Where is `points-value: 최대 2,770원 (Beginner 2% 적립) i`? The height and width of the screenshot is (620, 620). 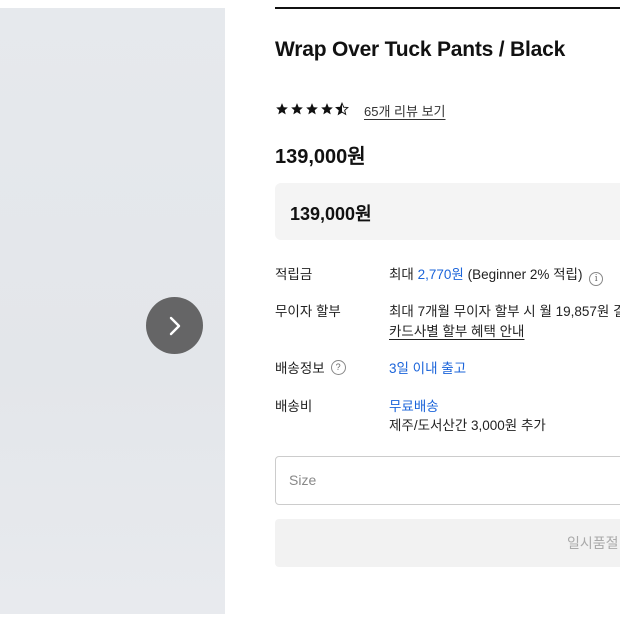 points-value: 최대 2,770원 (Beginner 2% 적립) i is located at coordinates (496, 274).